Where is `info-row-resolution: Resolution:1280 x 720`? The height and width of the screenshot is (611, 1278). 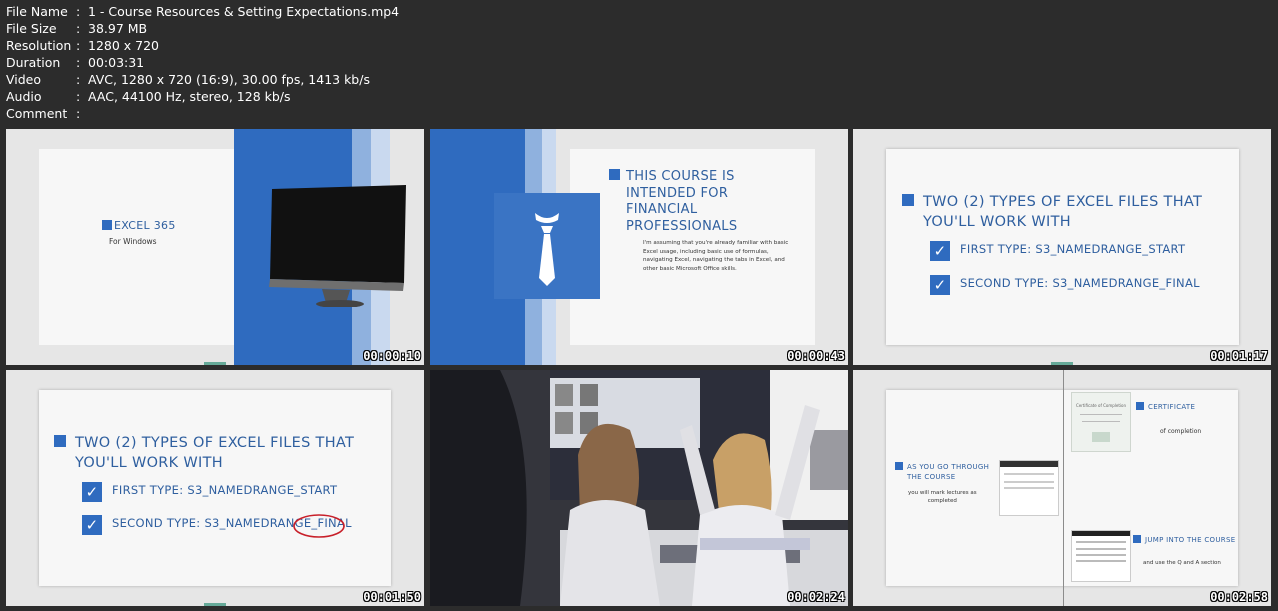 info-row-resolution: Resolution:1280 x 720 is located at coordinates (202, 45).